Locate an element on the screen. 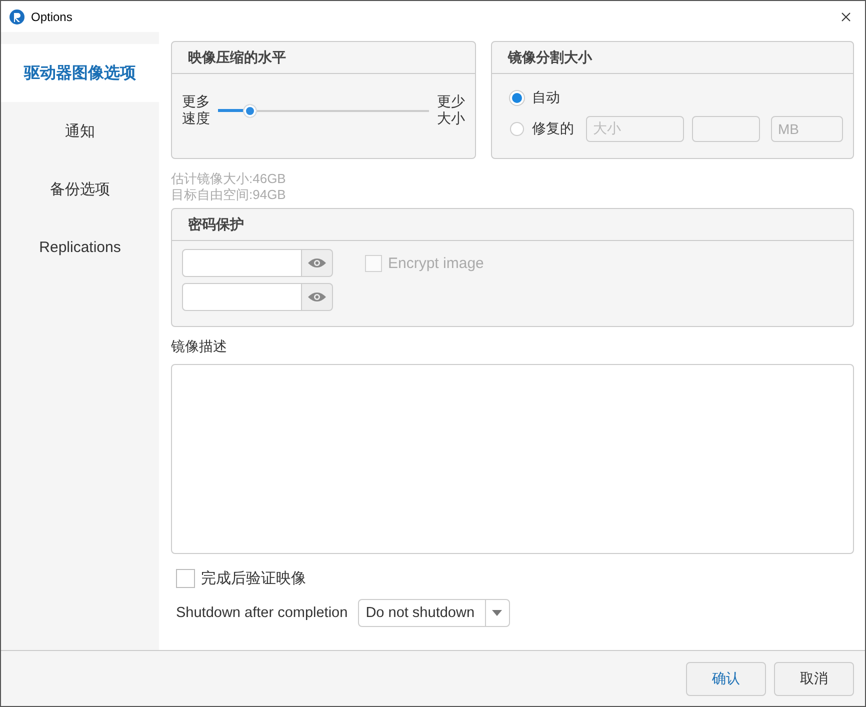 The height and width of the screenshot is (707, 866). panel-title: 映像压缩的水平 is located at coordinates (323, 58).